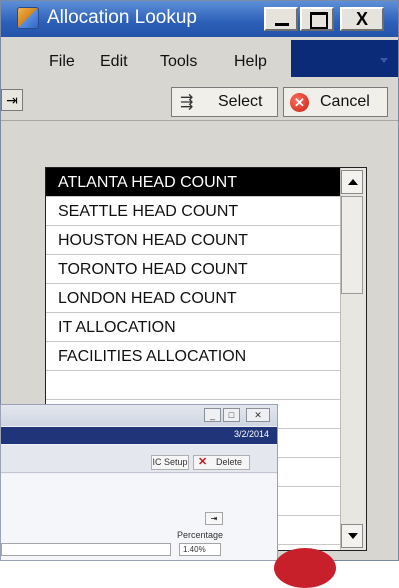  Describe the element at coordinates (352, 245) in the screenshot. I see `scroll-thumb` at that location.